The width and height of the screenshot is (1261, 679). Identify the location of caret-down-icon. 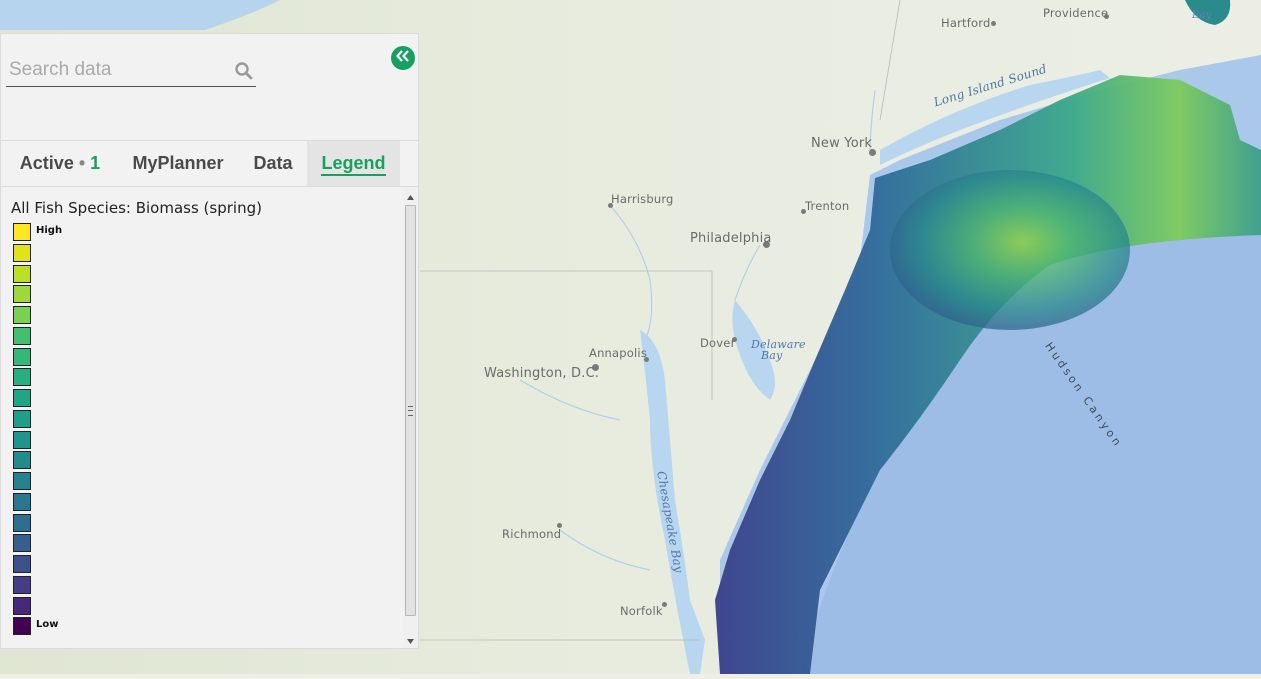
(410, 640).